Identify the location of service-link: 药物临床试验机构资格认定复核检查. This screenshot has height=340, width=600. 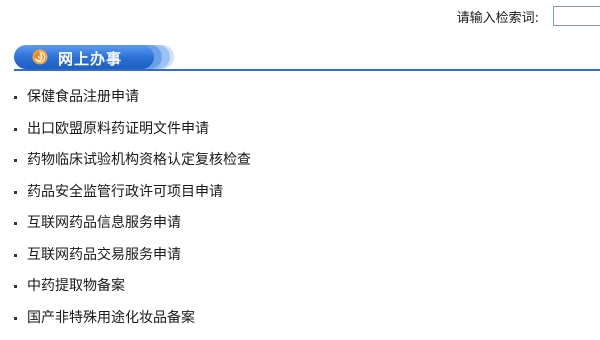
(139, 160).